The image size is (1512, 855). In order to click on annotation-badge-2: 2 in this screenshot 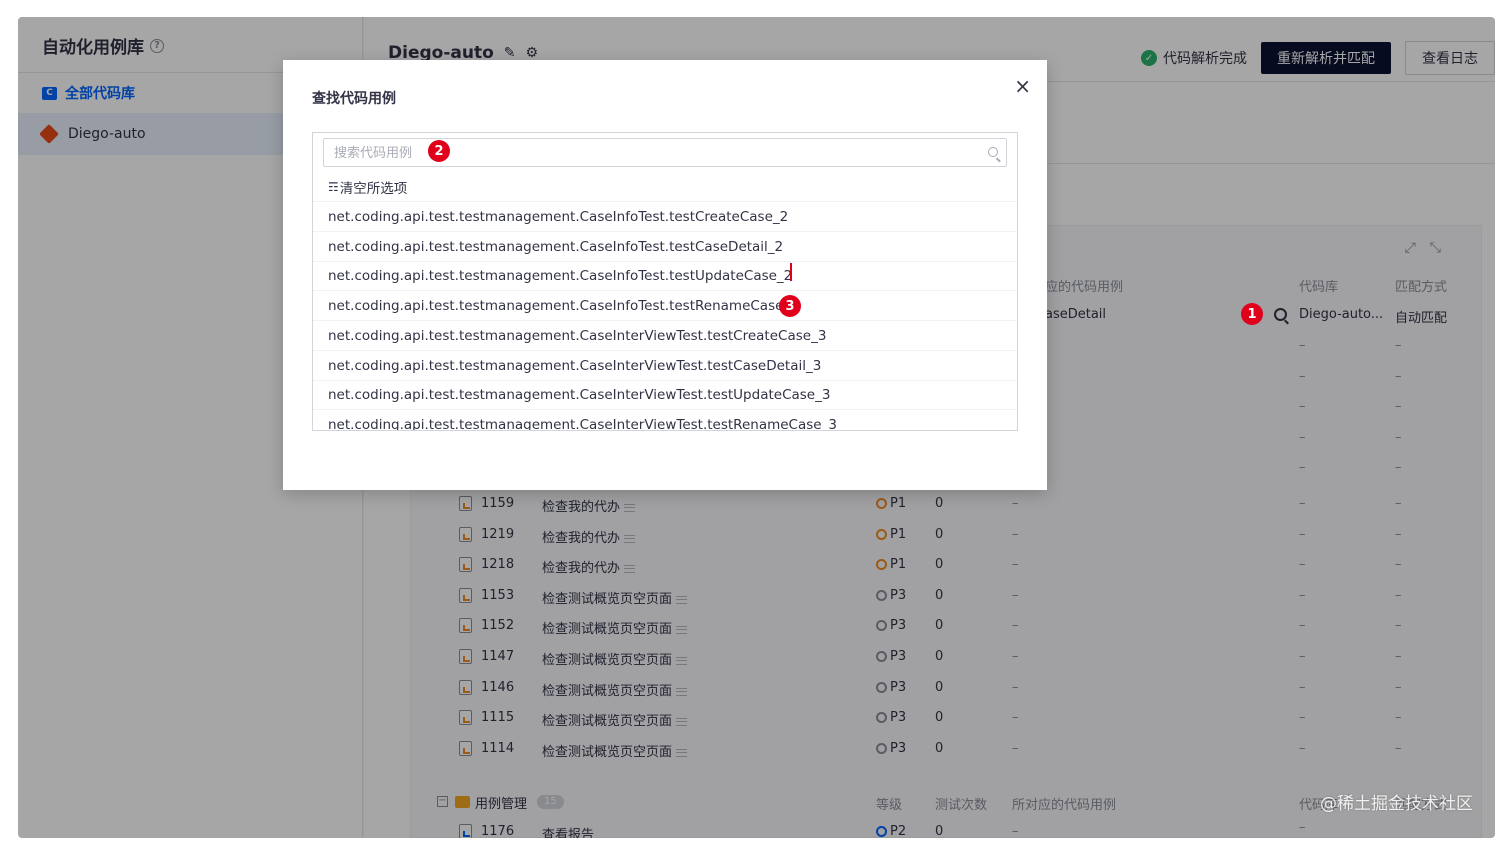, I will do `click(439, 151)`.